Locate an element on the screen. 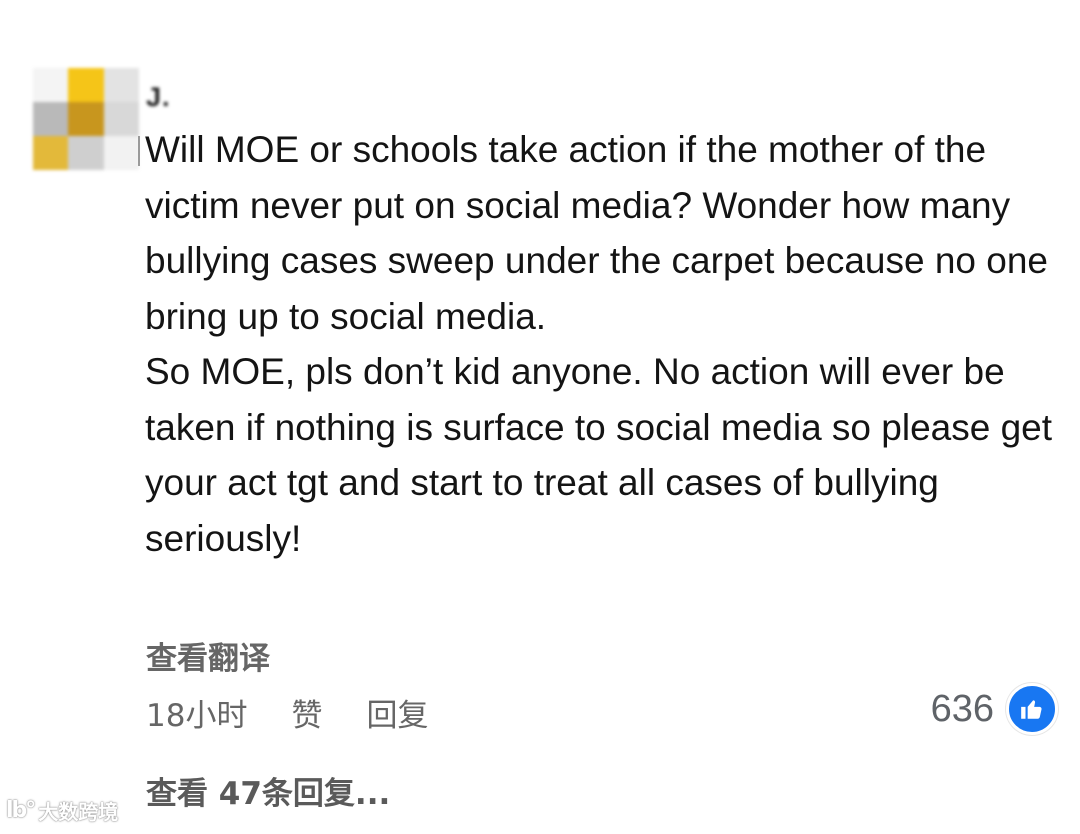  author-name: J. is located at coordinates (158, 97).